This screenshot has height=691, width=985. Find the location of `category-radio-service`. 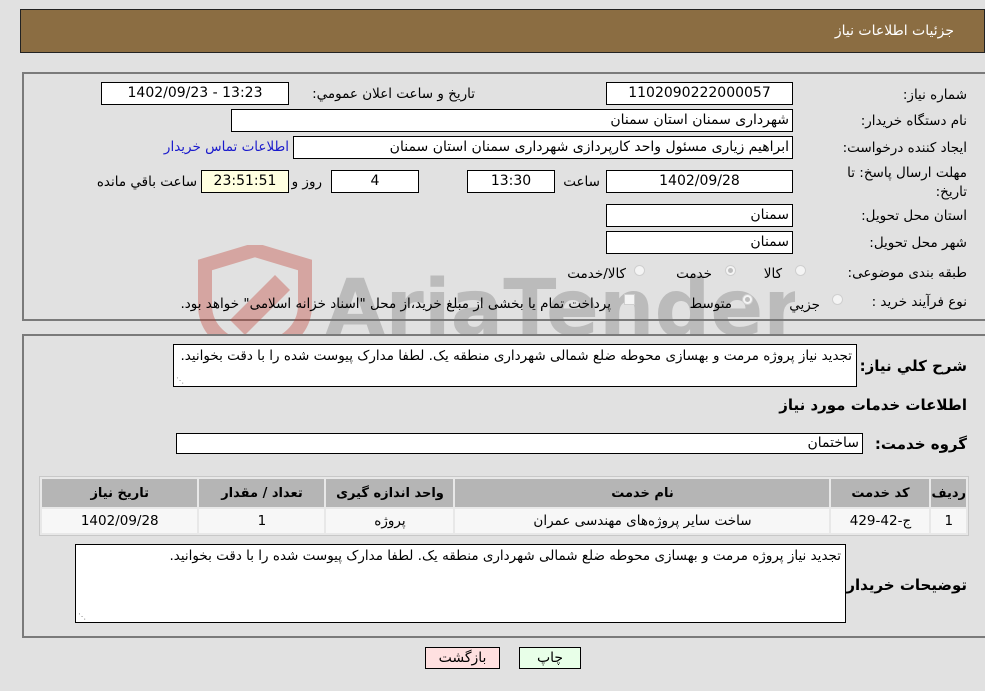

category-radio-service is located at coordinates (730, 270).